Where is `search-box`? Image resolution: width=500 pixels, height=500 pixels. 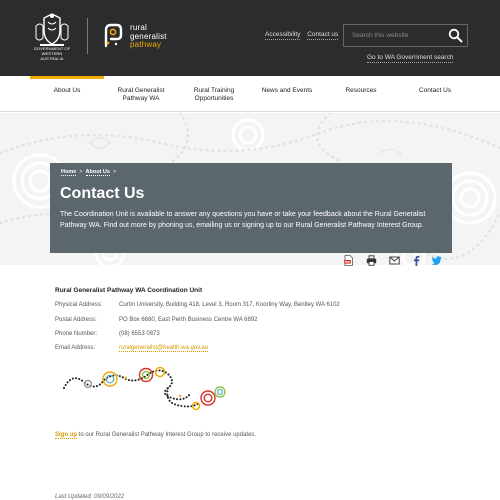
search-box is located at coordinates (405, 35).